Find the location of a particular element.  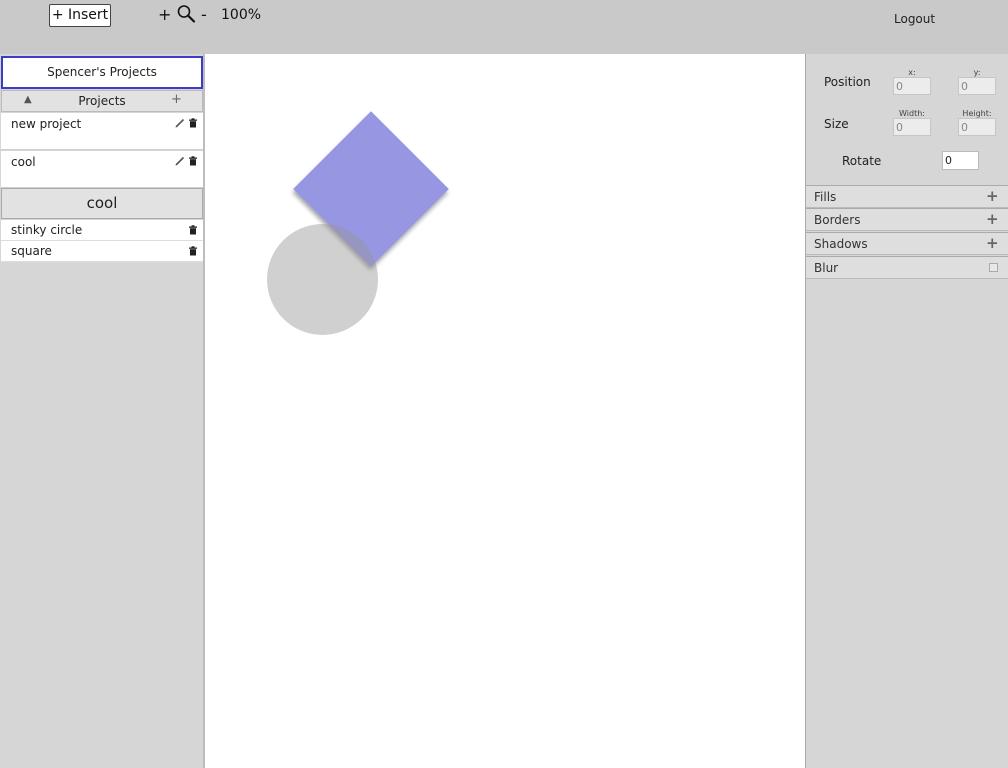

logout-link: Logout is located at coordinates (914, 19).